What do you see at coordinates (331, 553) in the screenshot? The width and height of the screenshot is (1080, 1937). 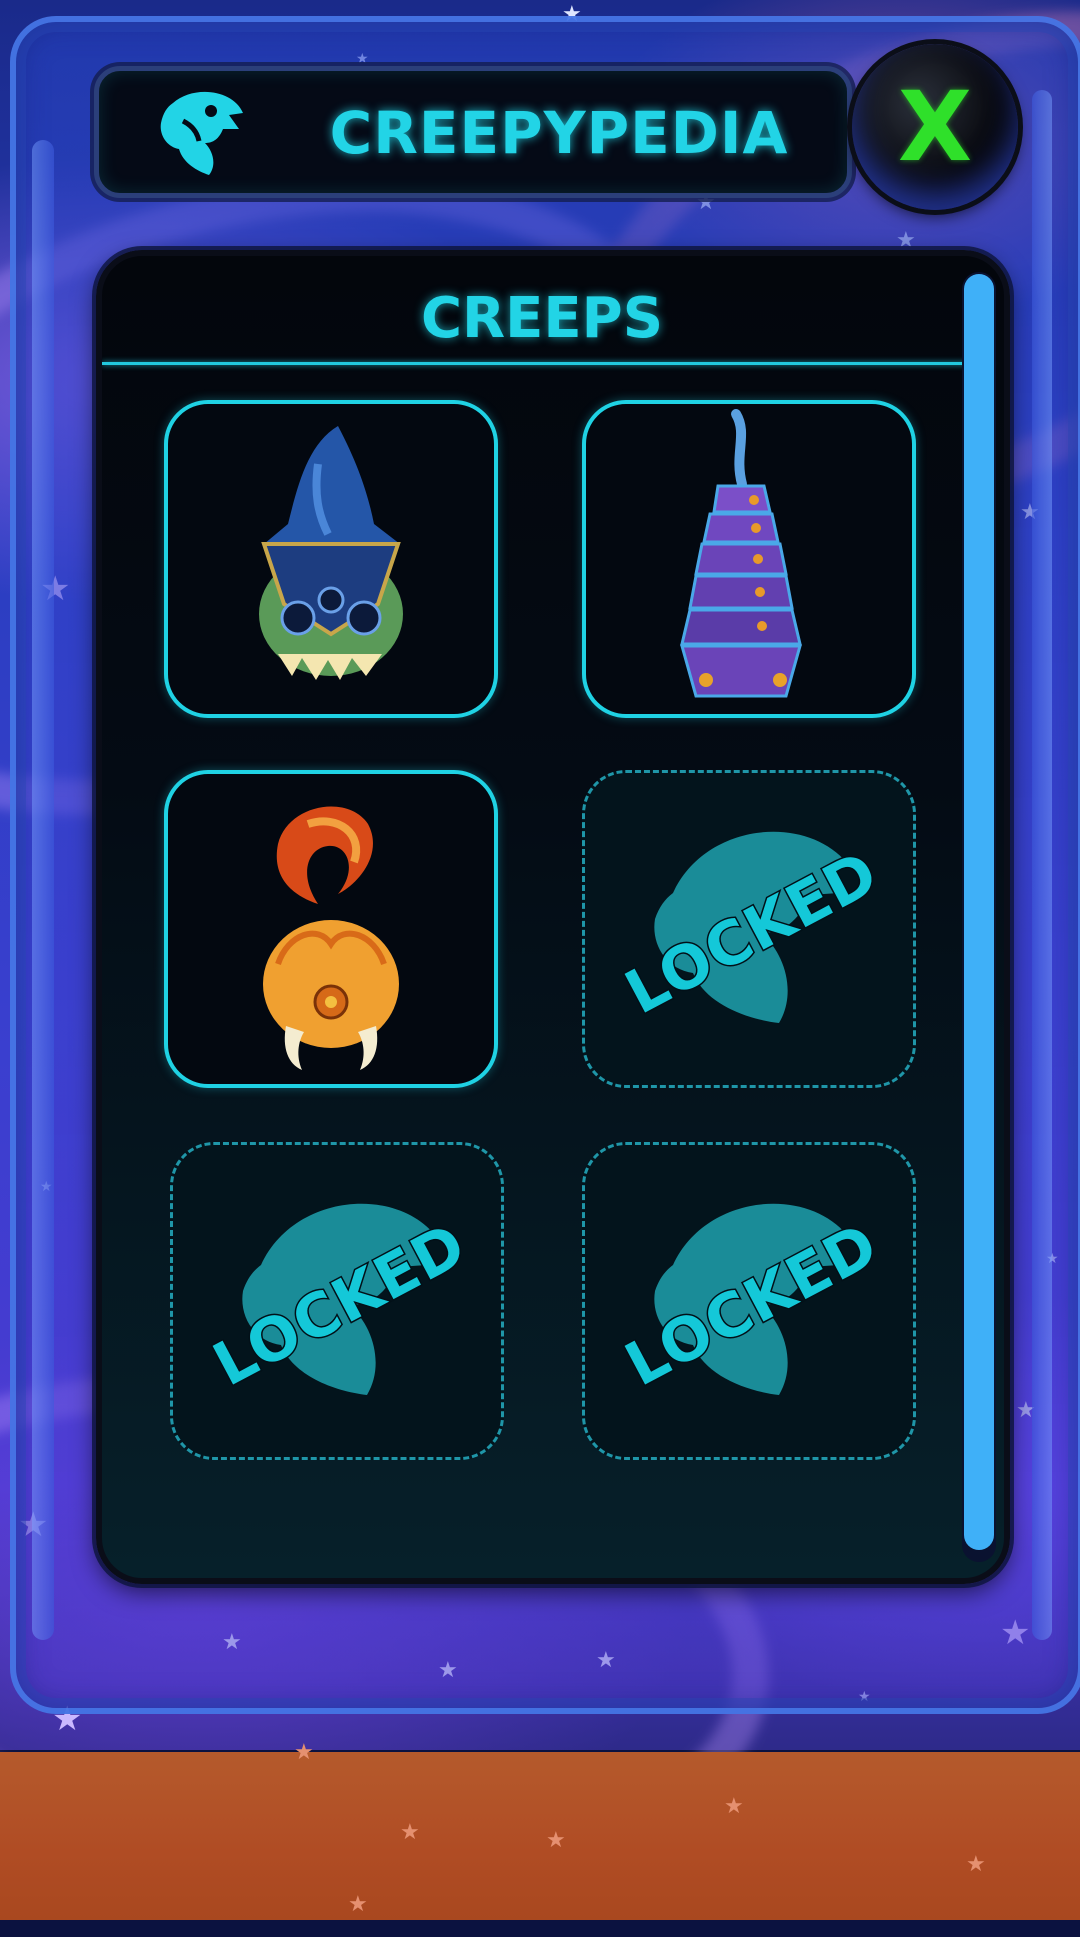 I see `blue-flame-helmet-creep-icon` at bounding box center [331, 553].